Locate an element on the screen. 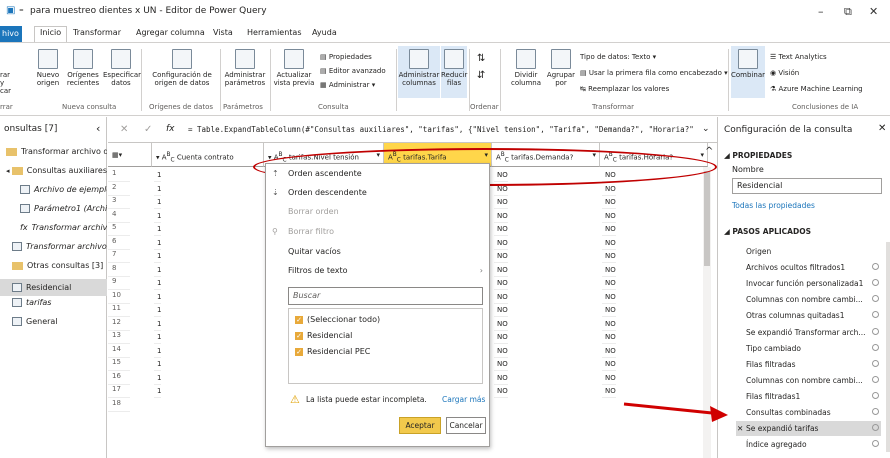 This screenshot has width=890, height=458. row-number: 9 is located at coordinates (119, 283).